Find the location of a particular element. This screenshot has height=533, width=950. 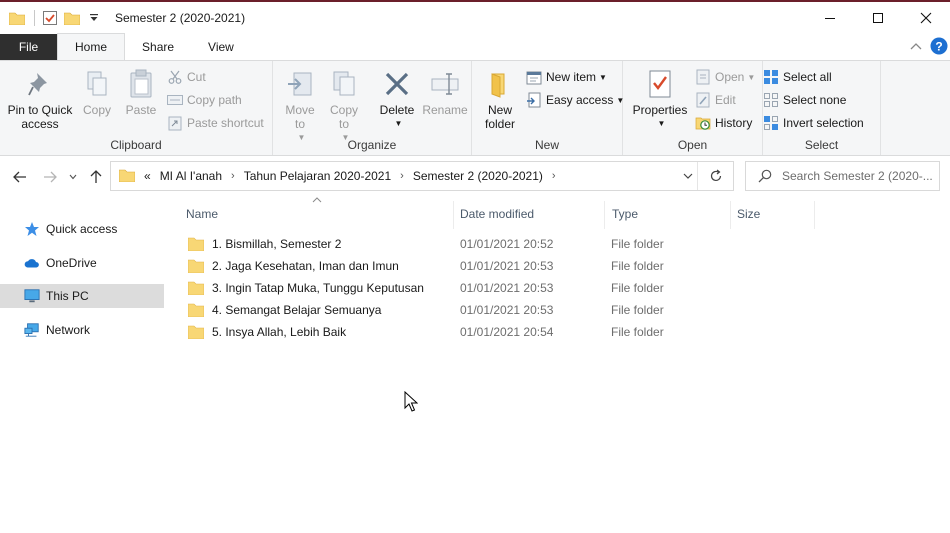

tab-share: Share is located at coordinates (158, 47).